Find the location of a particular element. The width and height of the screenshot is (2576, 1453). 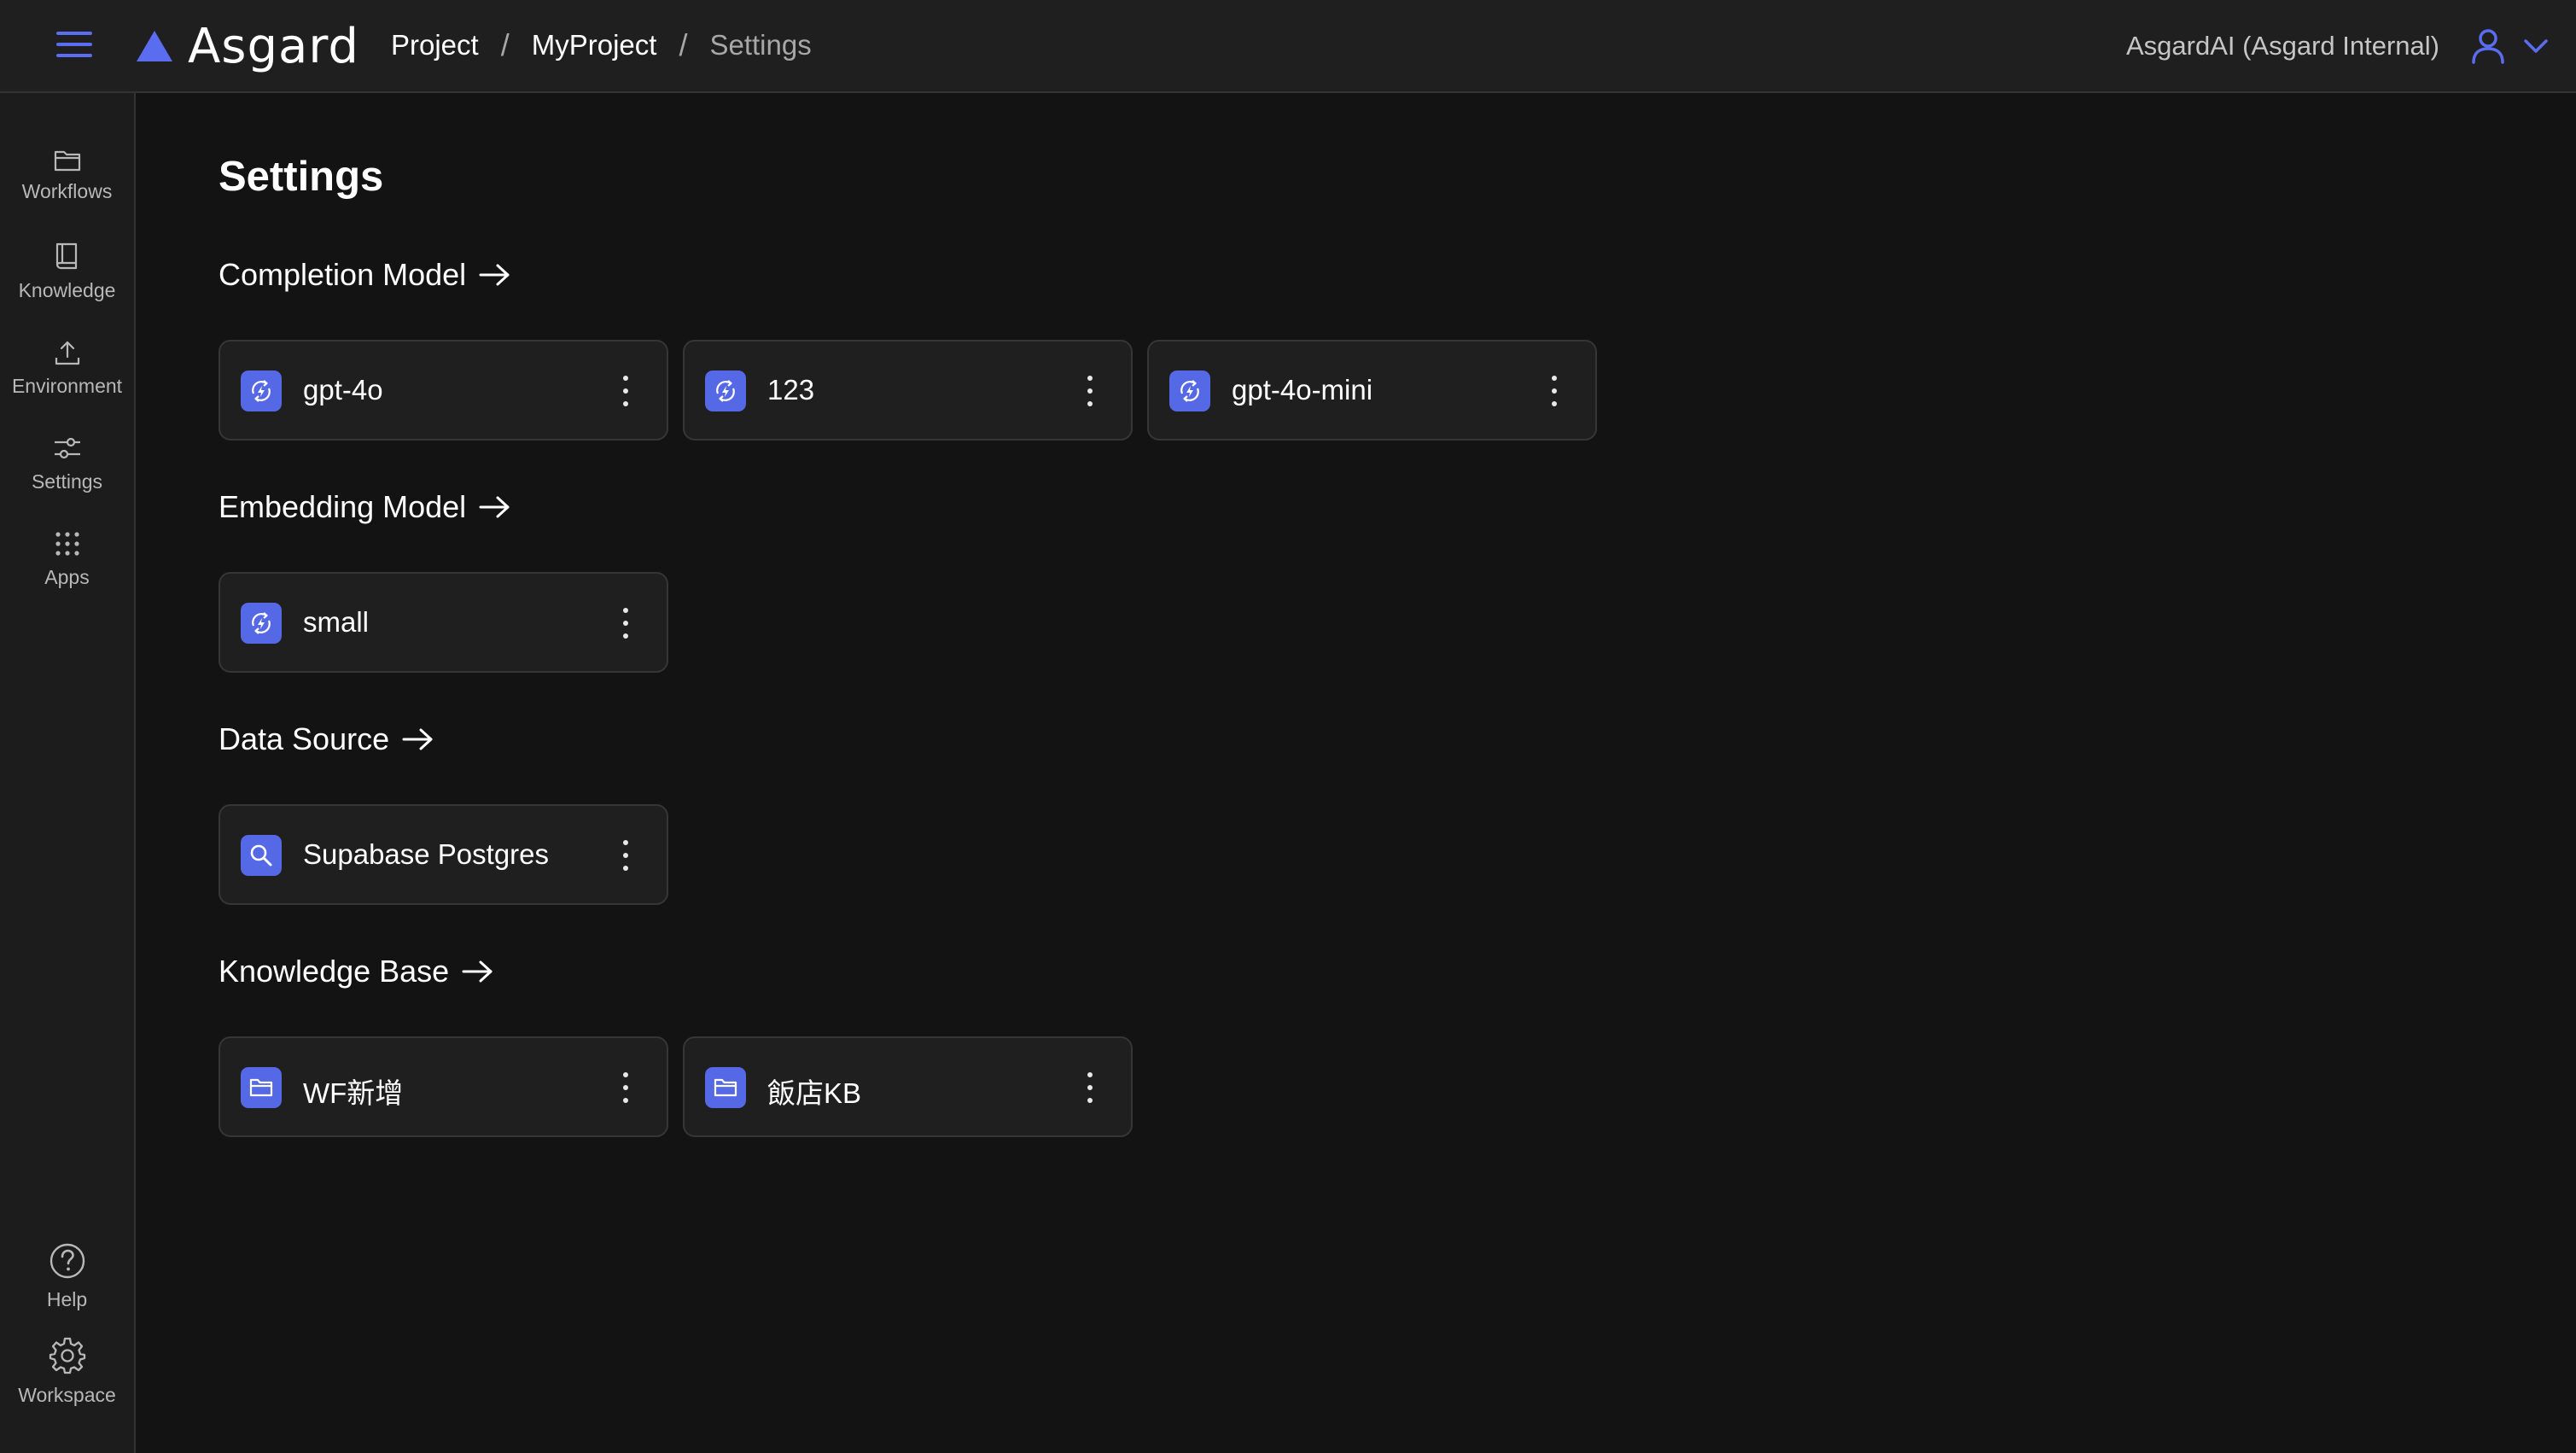

section-title: Completion Model is located at coordinates (343, 274).